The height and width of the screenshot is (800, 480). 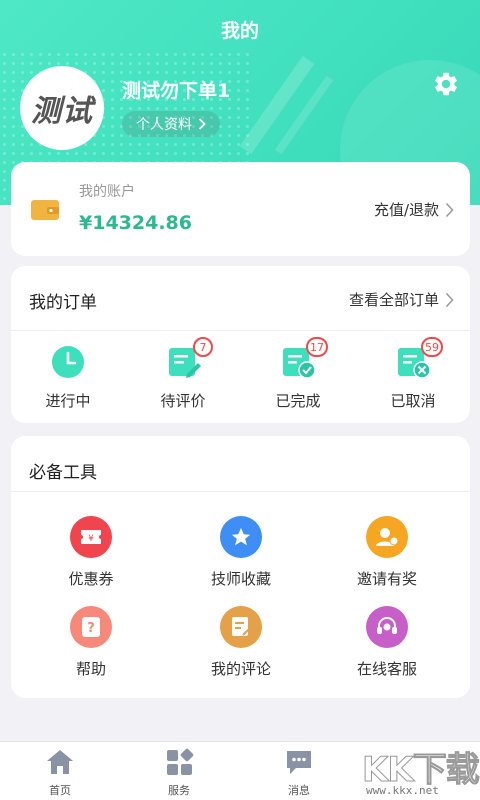 What do you see at coordinates (91, 579) in the screenshot?
I see `tool-label: 优惠券` at bounding box center [91, 579].